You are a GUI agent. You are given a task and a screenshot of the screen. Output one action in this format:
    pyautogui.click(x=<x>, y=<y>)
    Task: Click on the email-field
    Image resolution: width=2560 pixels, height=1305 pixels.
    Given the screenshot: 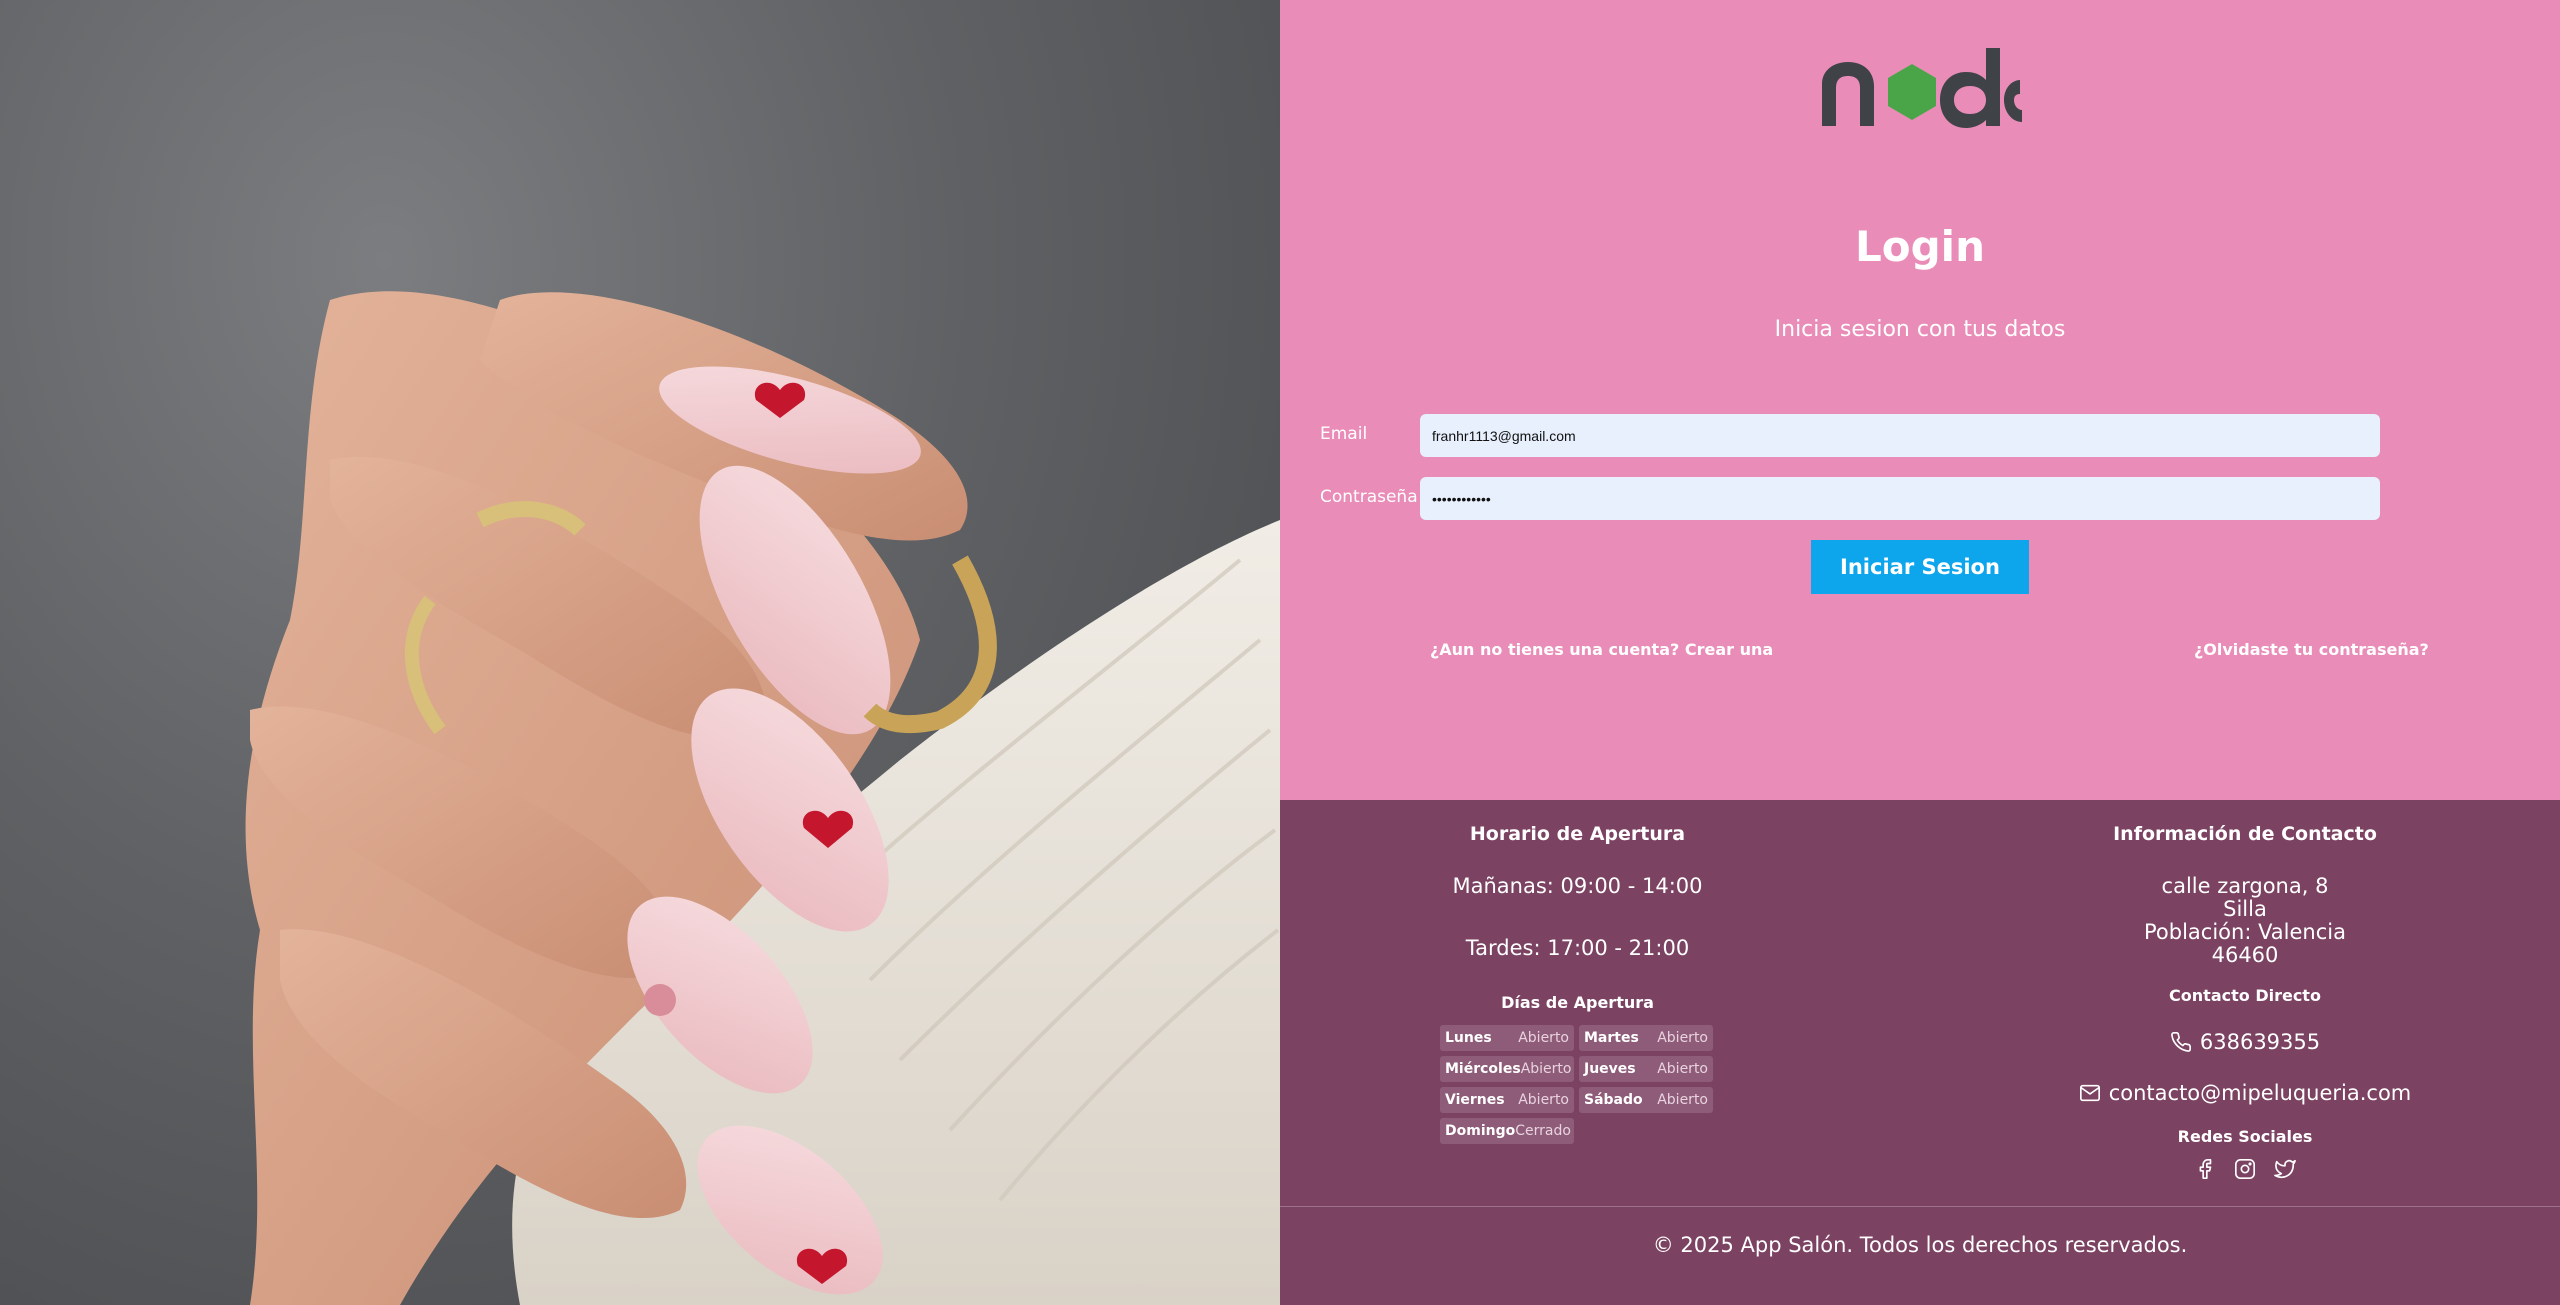 What is the action you would take?
    pyautogui.click(x=1900, y=435)
    